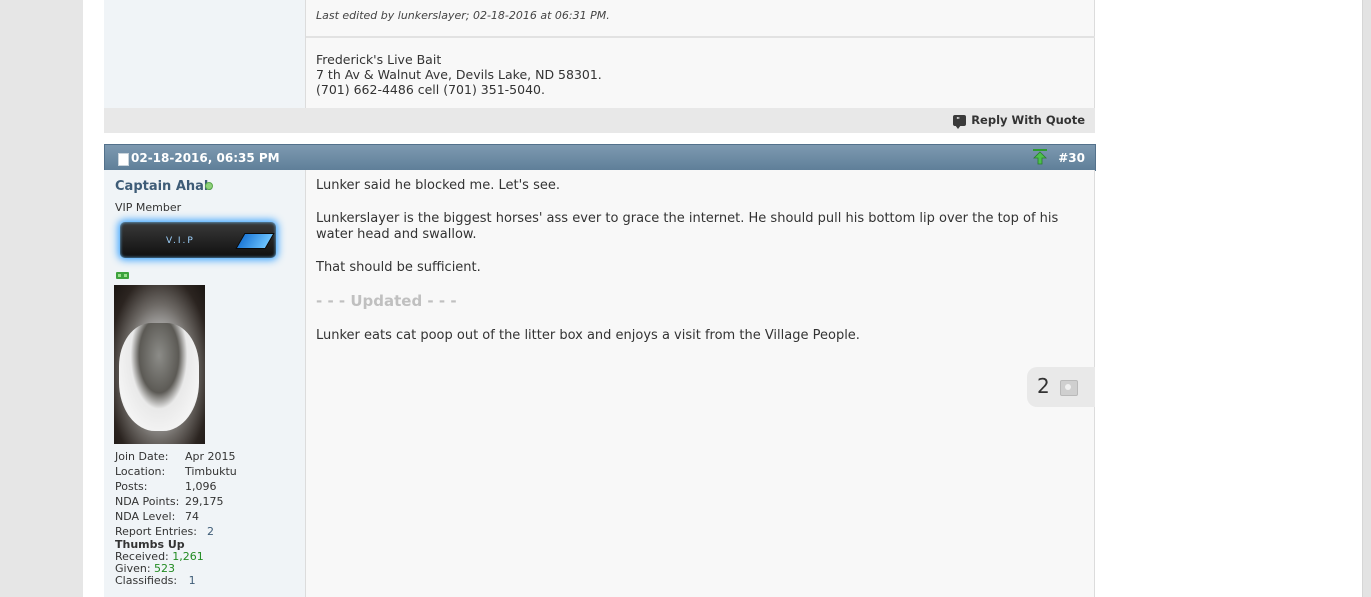 The width and height of the screenshot is (1371, 597). I want to click on avatar, so click(159, 364).